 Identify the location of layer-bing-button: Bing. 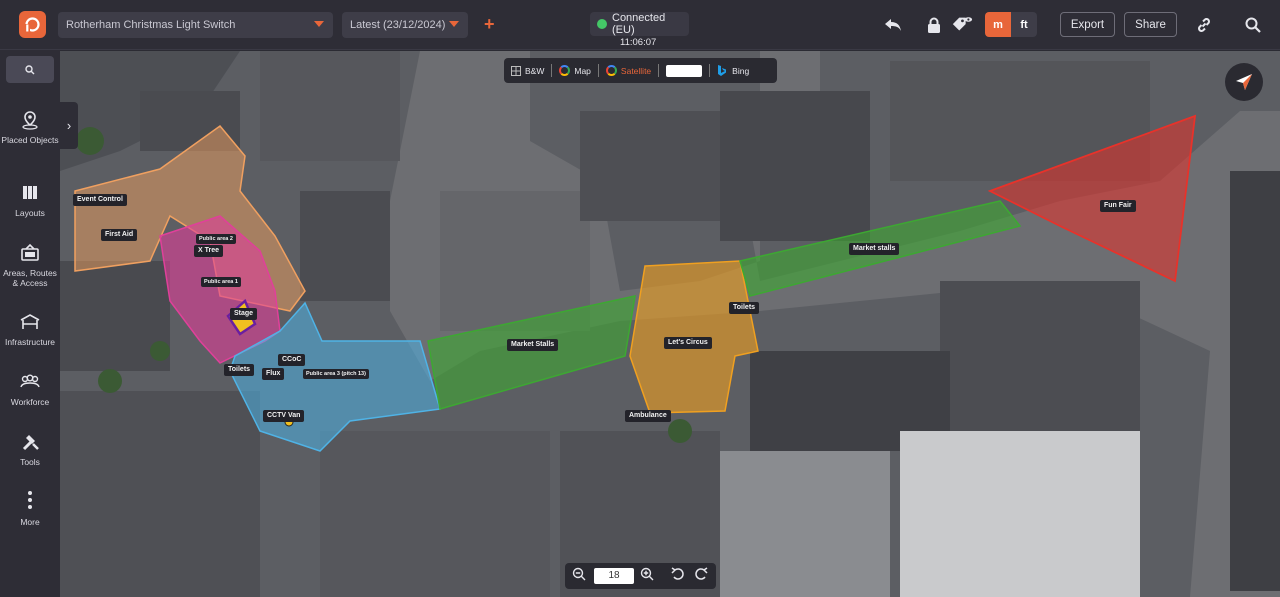
(733, 70).